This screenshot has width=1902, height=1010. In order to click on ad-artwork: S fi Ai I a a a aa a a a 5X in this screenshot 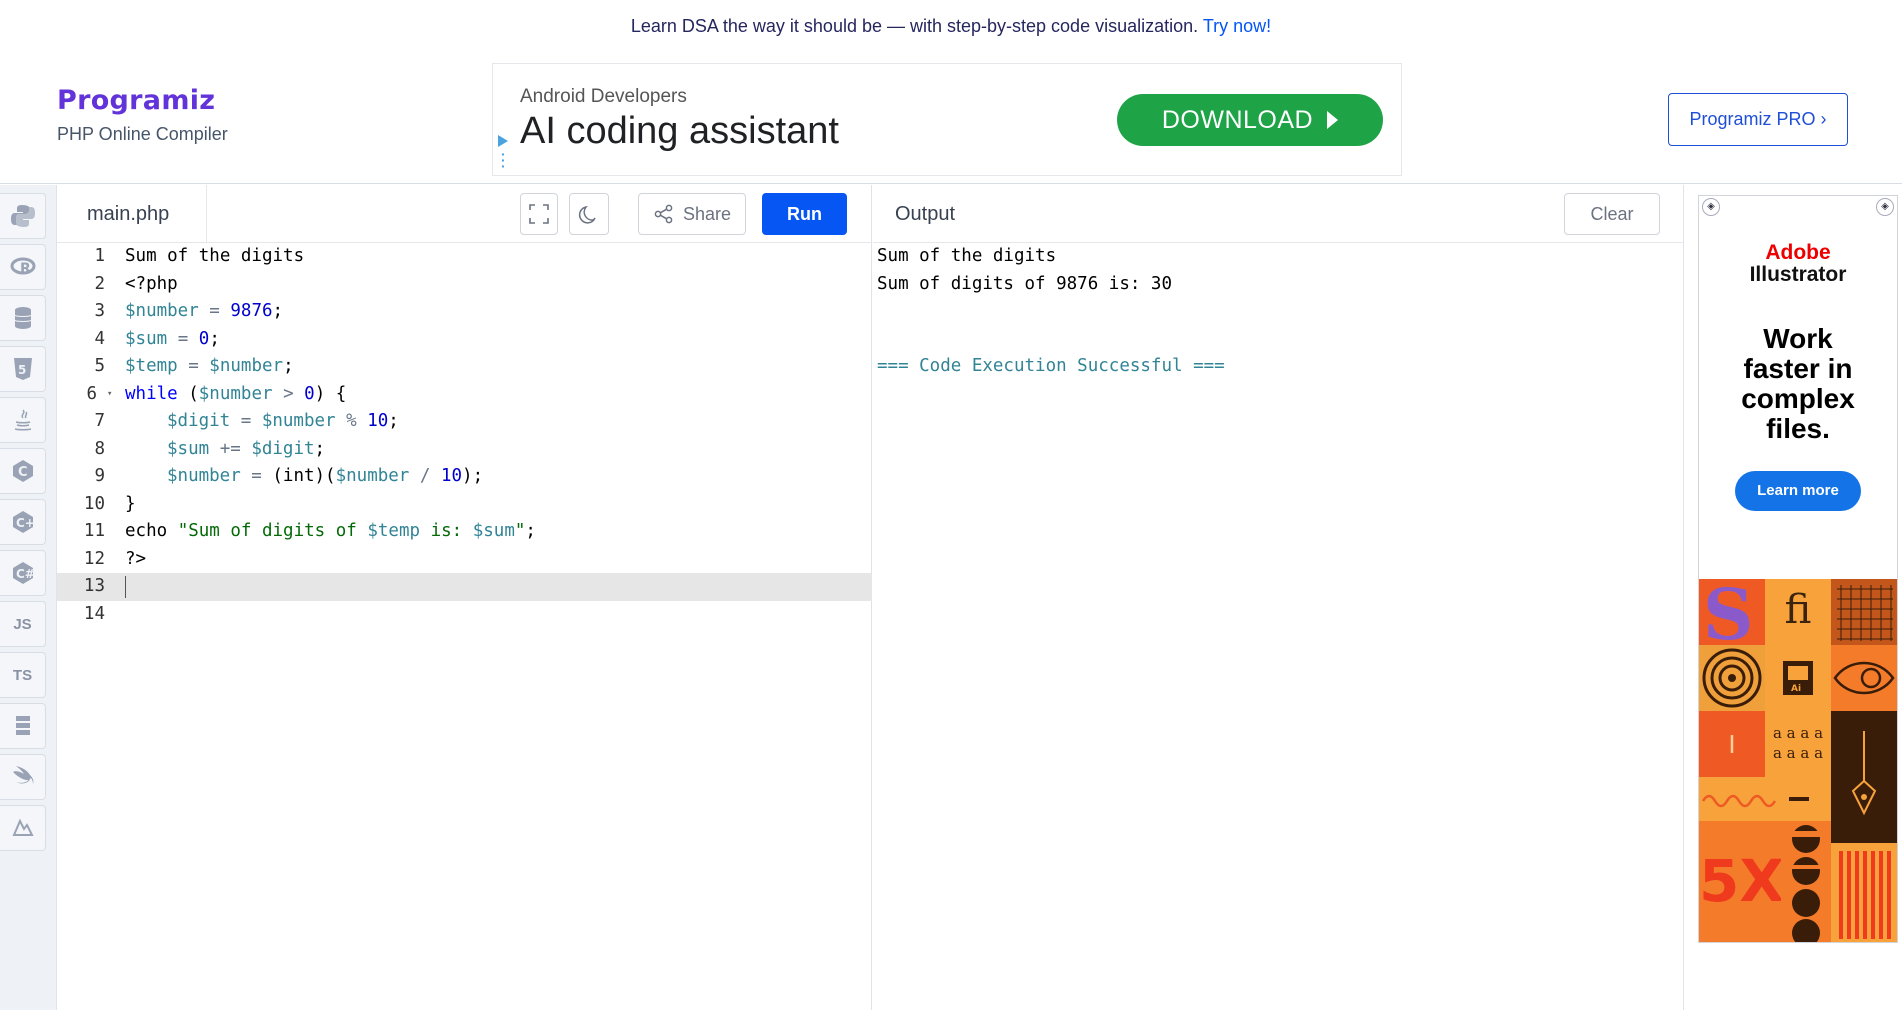, I will do `click(1798, 757)`.